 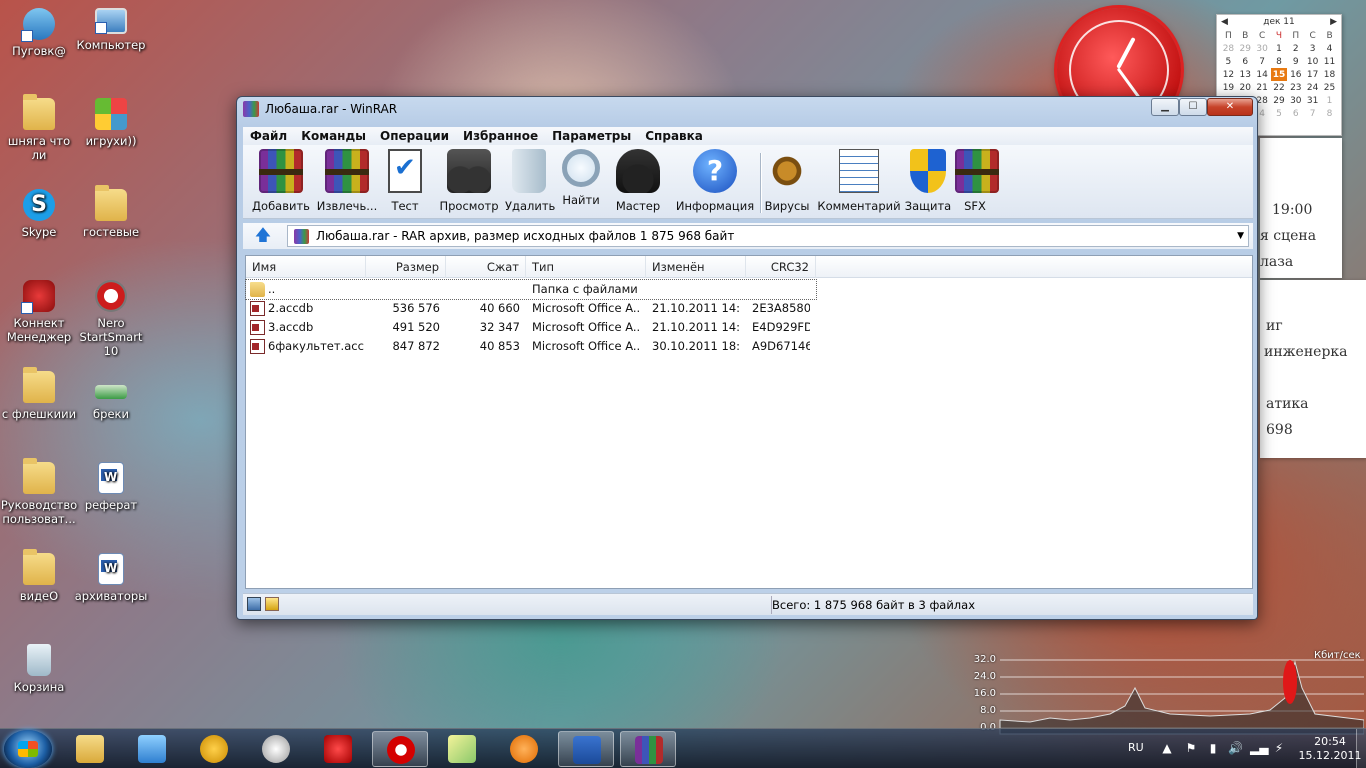 I want to click on calendar-next-icon: ▶, so click(x=1335, y=22).